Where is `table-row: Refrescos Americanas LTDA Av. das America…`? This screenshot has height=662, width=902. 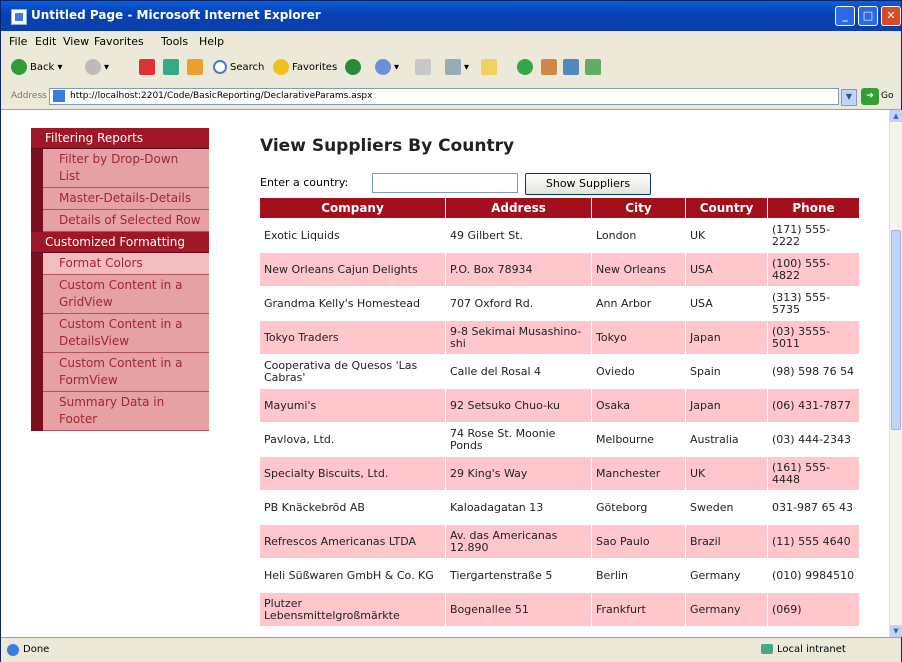 table-row: Refrescos Americanas LTDA Av. das America… is located at coordinates (559, 541).